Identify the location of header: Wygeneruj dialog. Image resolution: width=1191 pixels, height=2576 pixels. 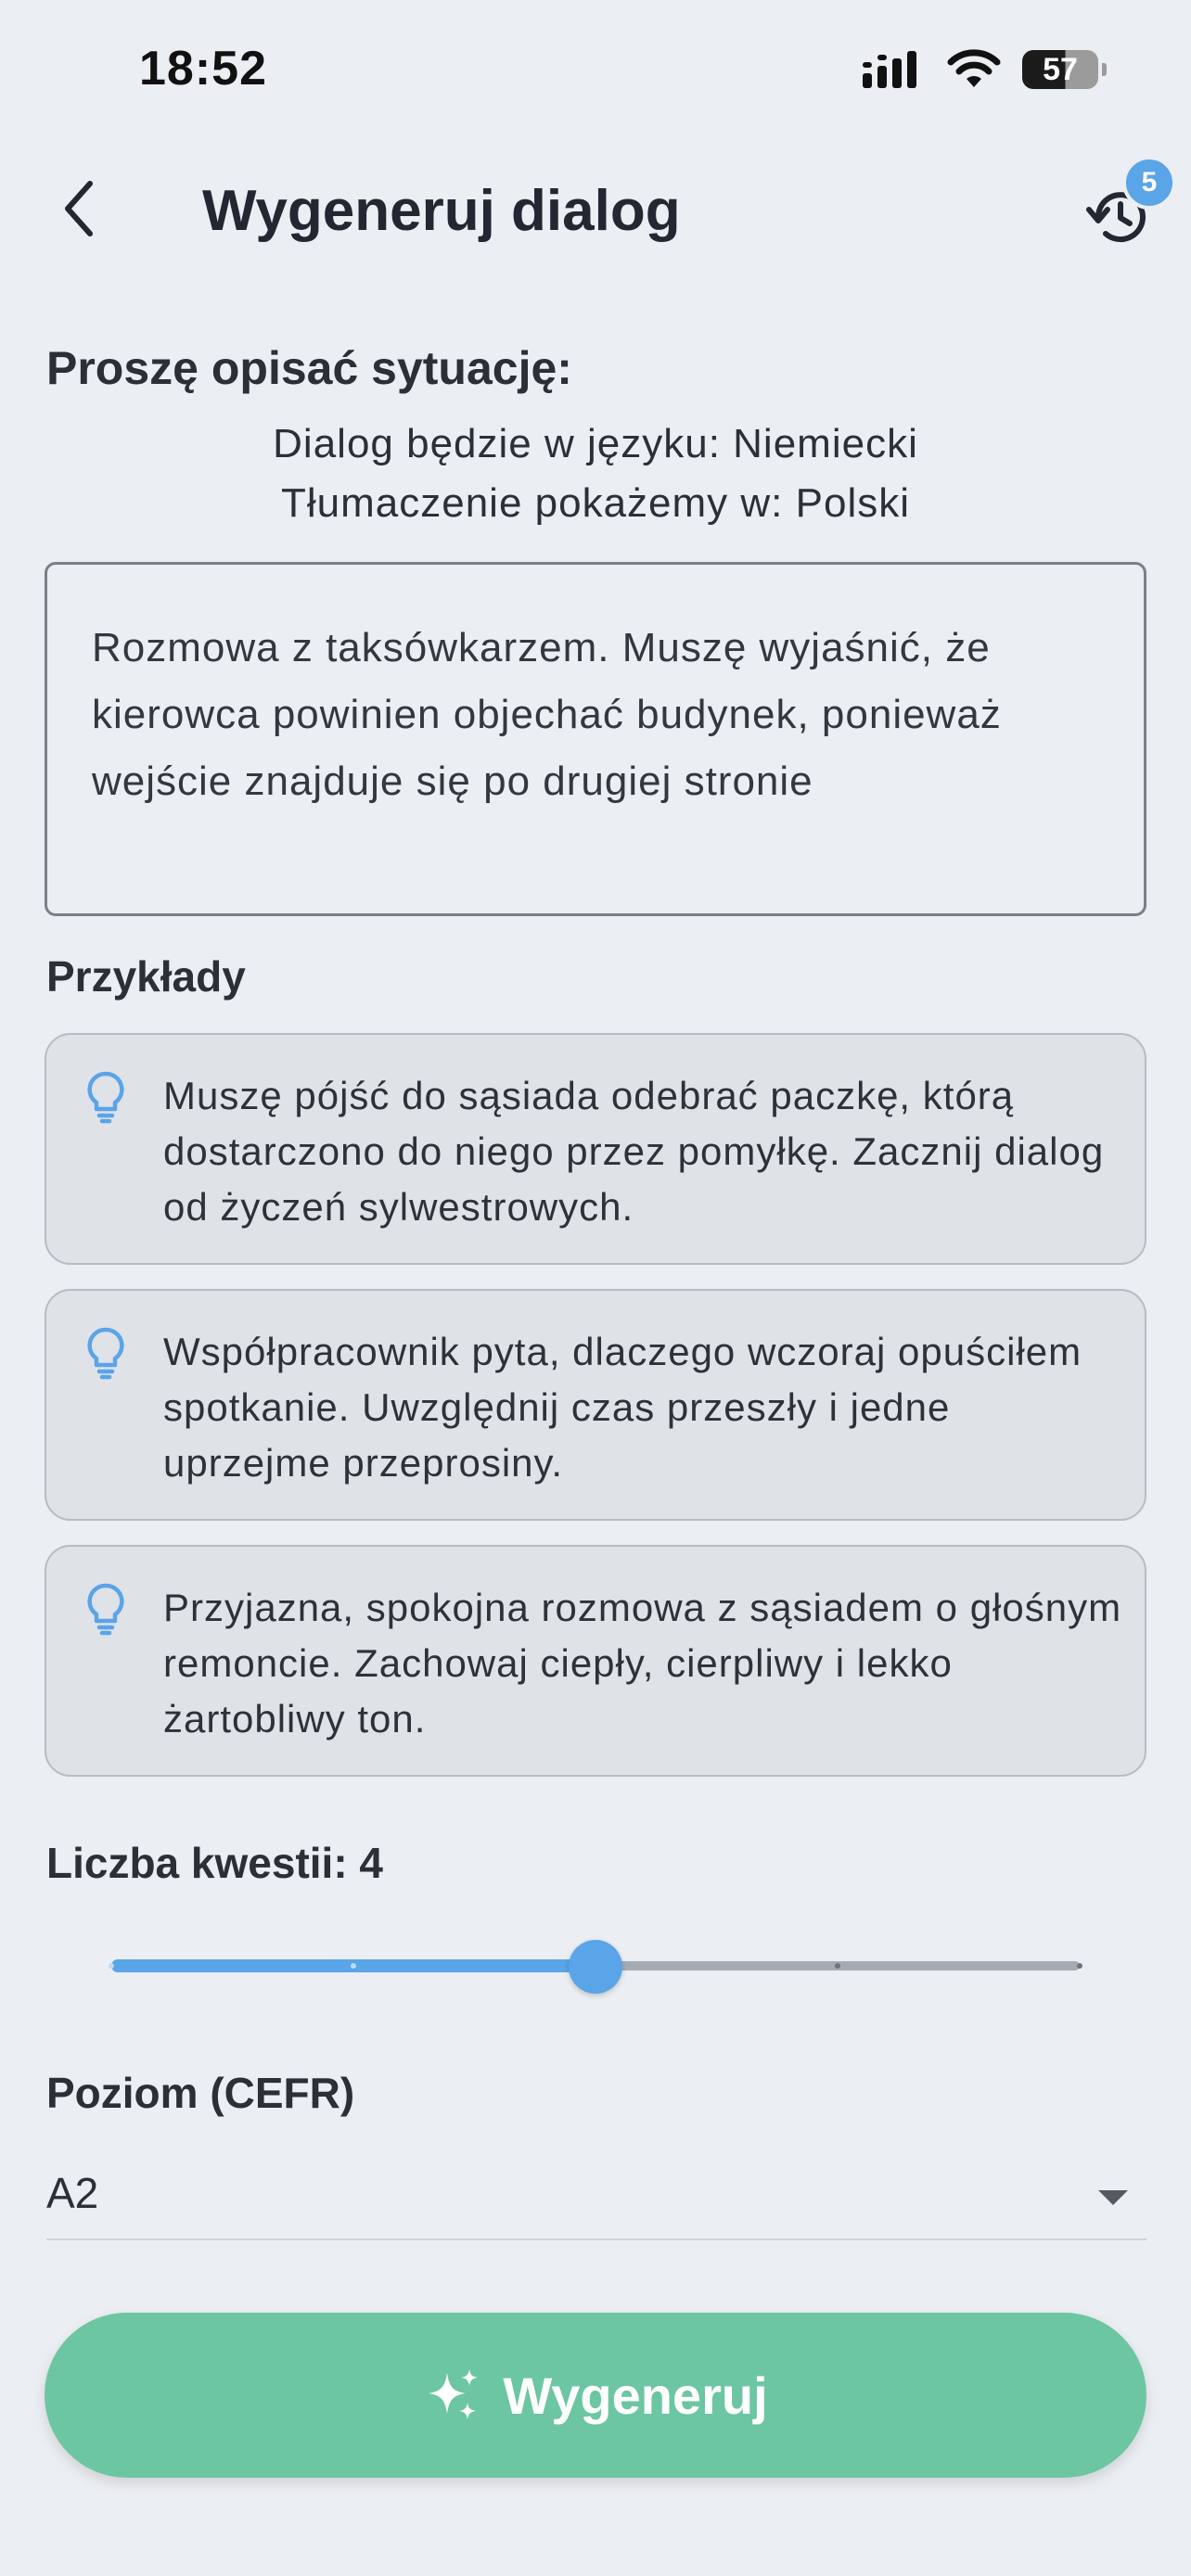
(595, 209).